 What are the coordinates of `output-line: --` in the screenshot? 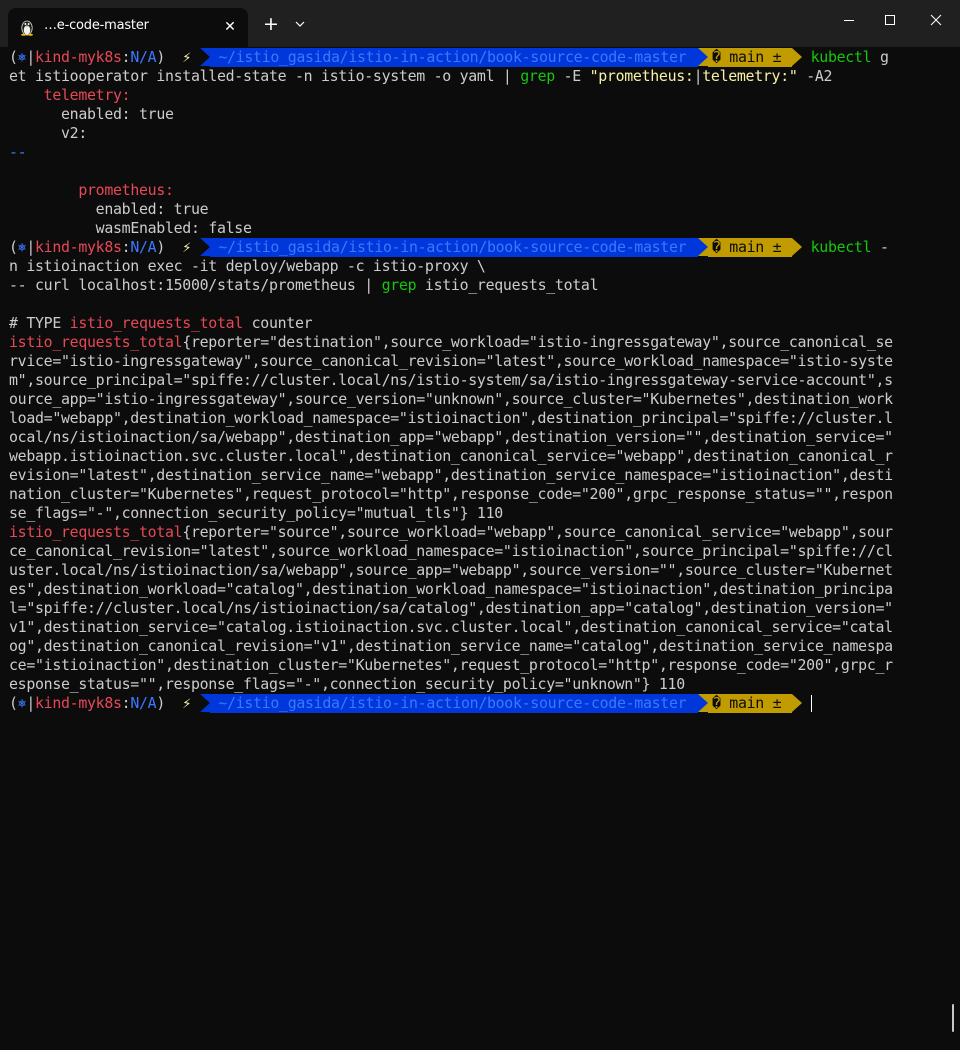 It's located at (18, 152).